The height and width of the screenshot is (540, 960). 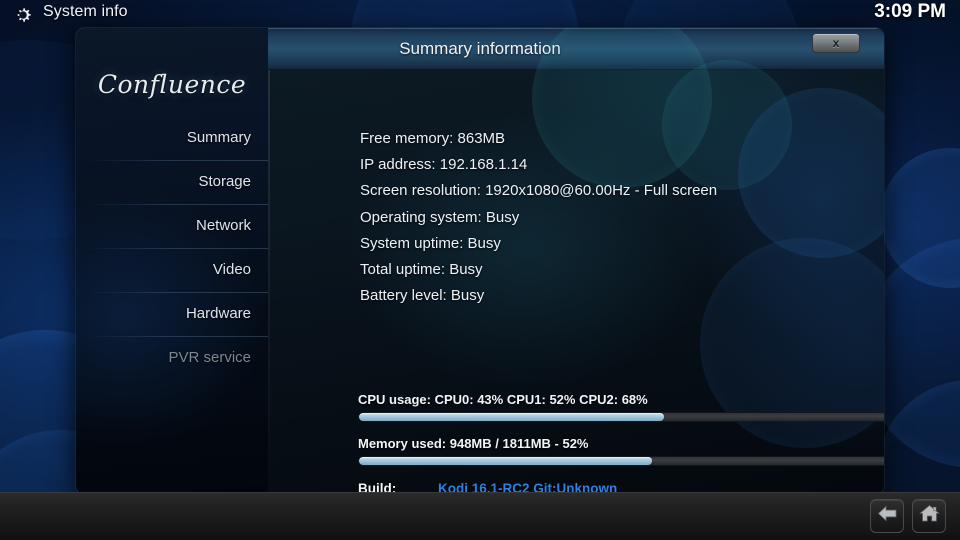 What do you see at coordinates (172, 138) in the screenshot?
I see `sidebar-item-summary: Summary` at bounding box center [172, 138].